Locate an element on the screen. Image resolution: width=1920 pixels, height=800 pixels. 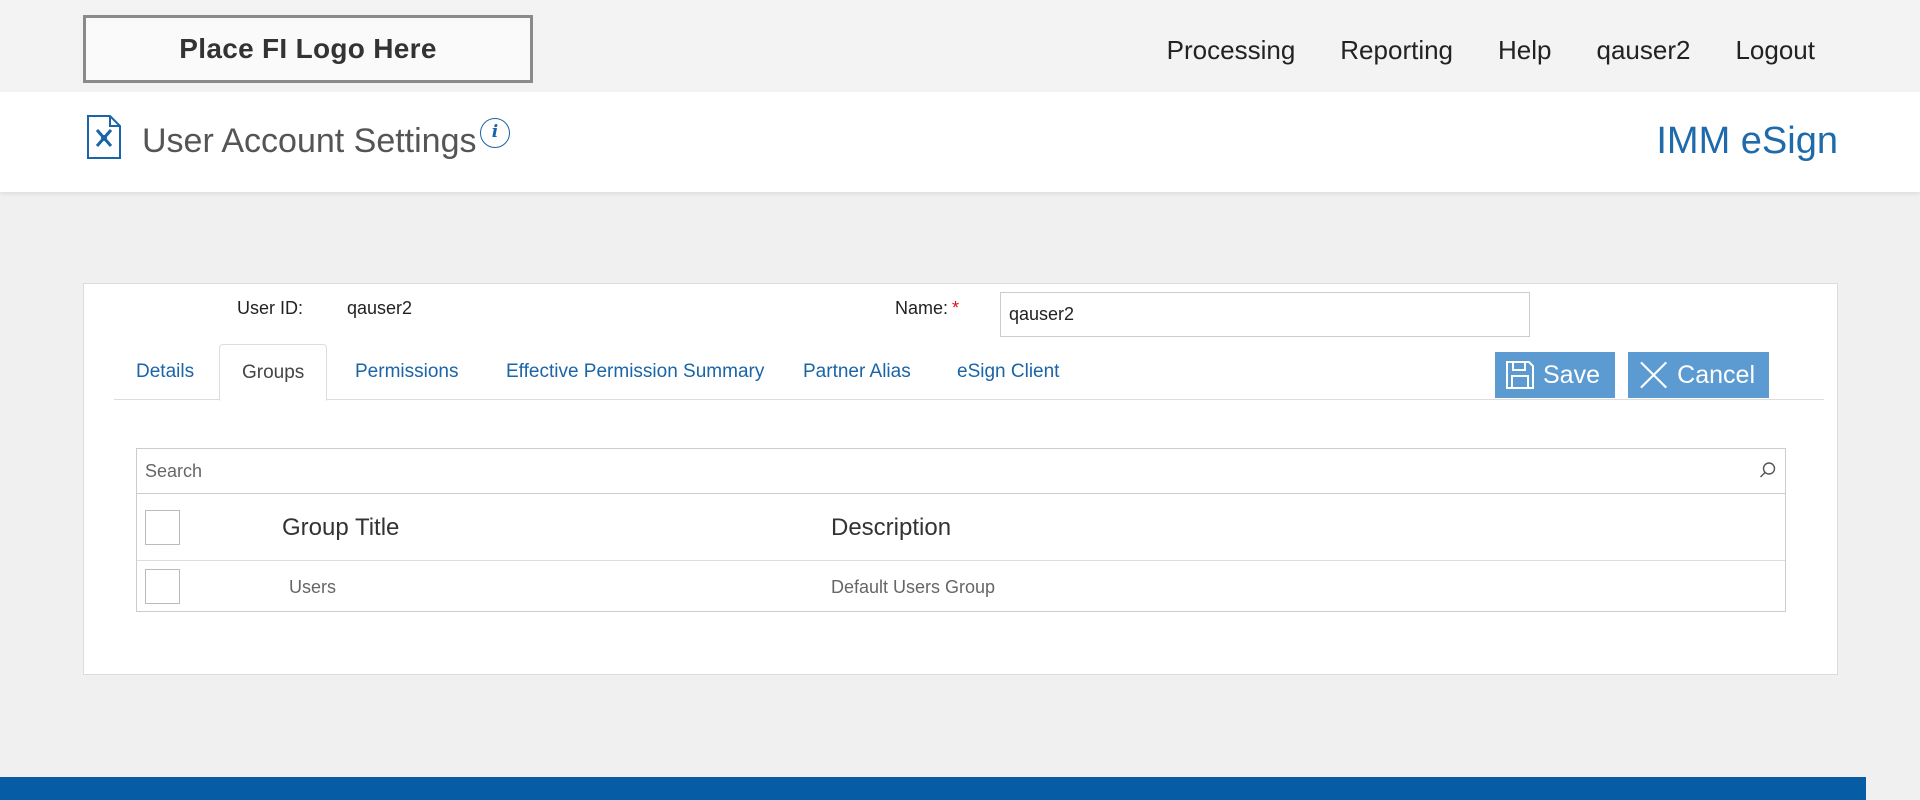
page-header: User Account Settings i IMM eSign is located at coordinates (960, 142).